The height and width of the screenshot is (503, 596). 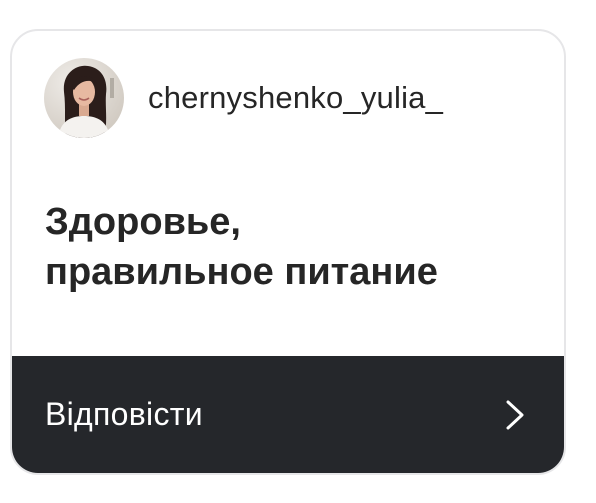 What do you see at coordinates (124, 414) in the screenshot?
I see `reply-label: Відповісти` at bounding box center [124, 414].